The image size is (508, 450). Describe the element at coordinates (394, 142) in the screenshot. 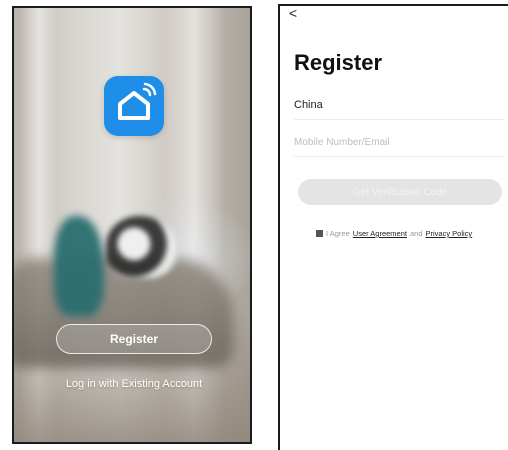

I see `mobile-email-input` at that location.